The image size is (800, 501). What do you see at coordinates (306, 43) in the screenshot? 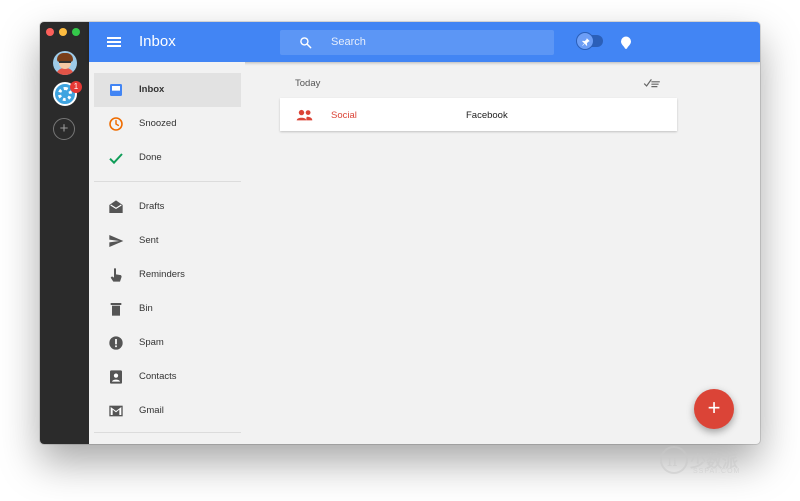
I see `search-icon` at bounding box center [306, 43].